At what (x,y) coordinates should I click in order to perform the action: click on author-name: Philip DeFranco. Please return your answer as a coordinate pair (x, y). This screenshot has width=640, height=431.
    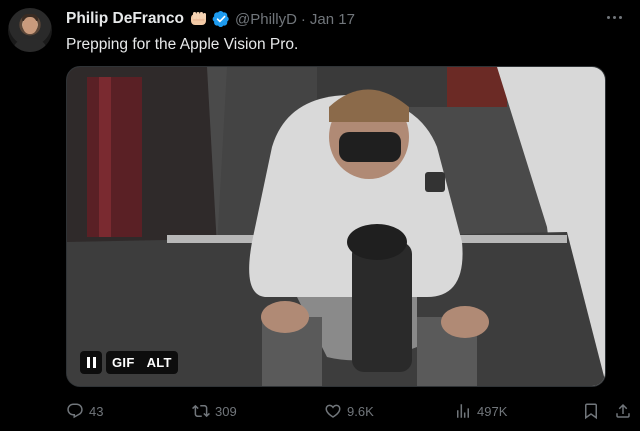
    Looking at the image, I should click on (125, 19).